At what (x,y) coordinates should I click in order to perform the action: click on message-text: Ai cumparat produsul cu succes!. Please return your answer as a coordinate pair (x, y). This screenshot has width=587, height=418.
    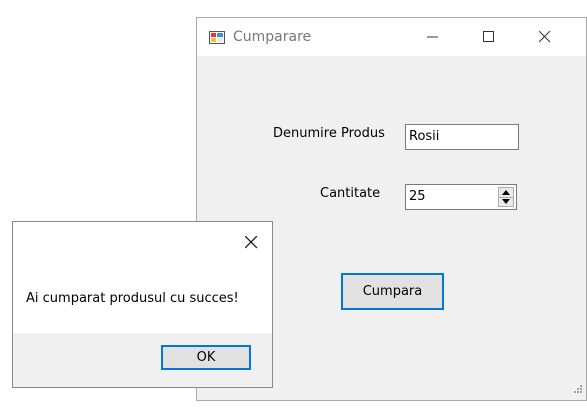
    Looking at the image, I should click on (132, 298).